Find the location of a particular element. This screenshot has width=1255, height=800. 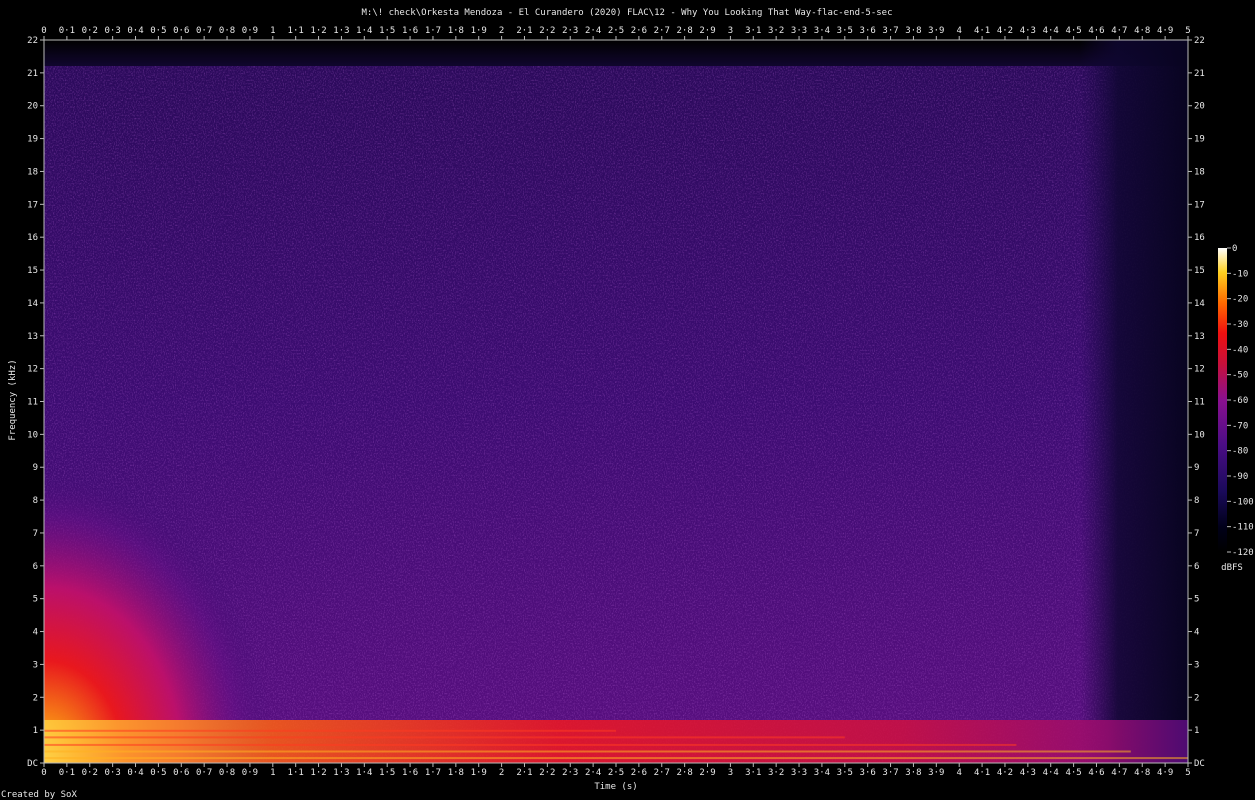

x-tick-label: 0·4 is located at coordinates (135, 31).